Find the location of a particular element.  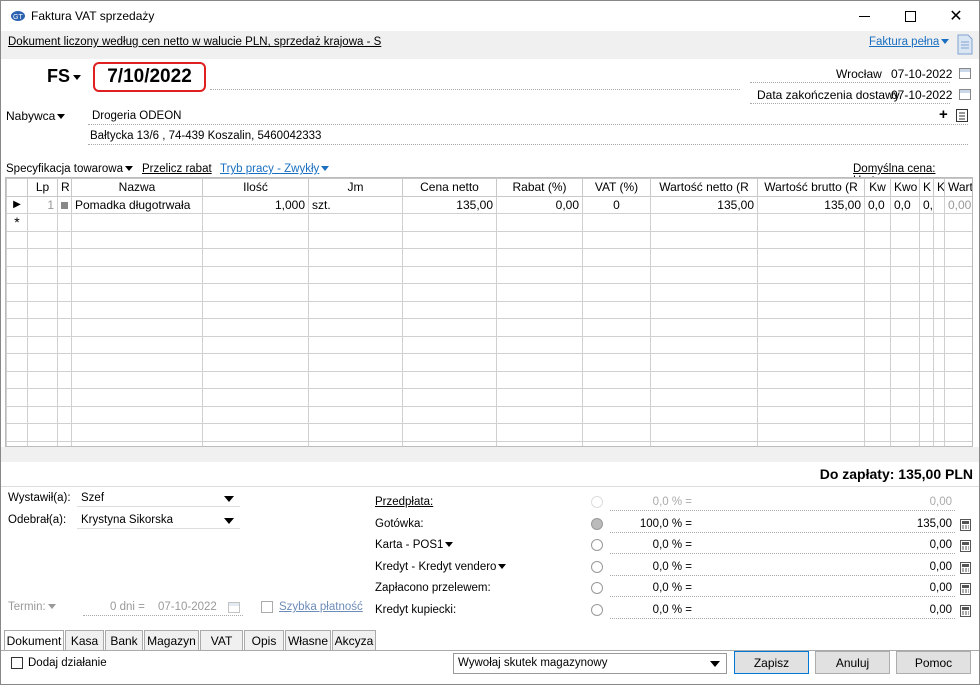

new-row: * is located at coordinates (489, 222).